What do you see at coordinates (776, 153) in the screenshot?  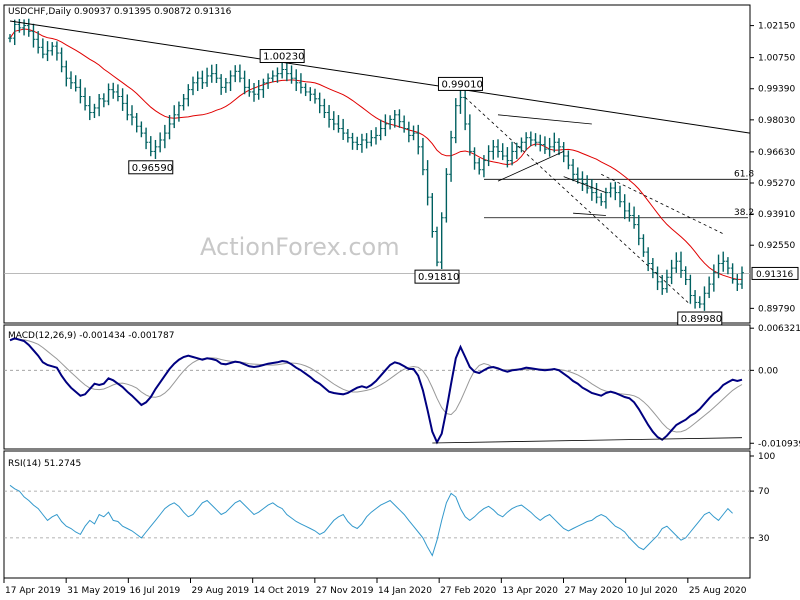 I see `price-ytick-label: 0.96630` at bounding box center [776, 153].